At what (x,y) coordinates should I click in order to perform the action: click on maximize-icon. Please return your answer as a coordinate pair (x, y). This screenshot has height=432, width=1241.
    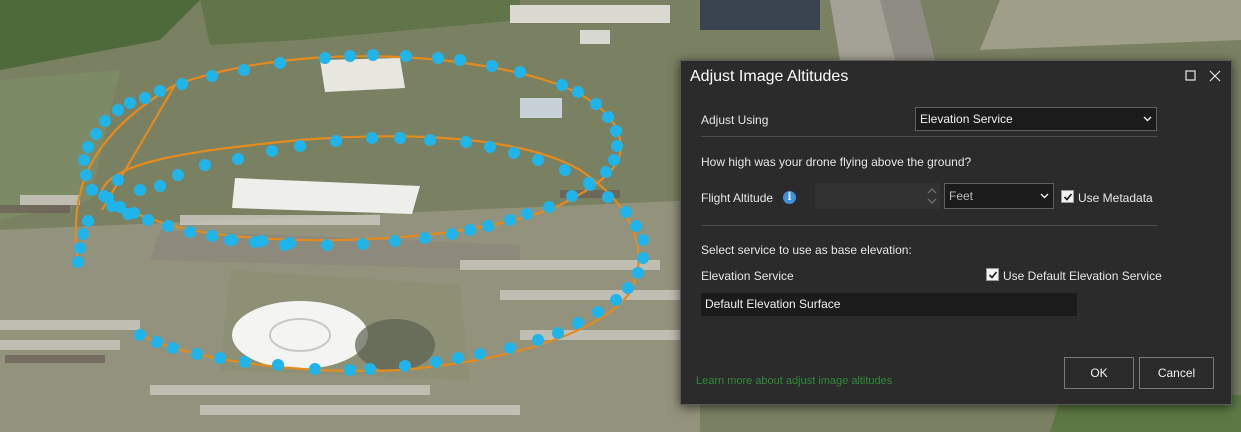
    Looking at the image, I should click on (1190, 75).